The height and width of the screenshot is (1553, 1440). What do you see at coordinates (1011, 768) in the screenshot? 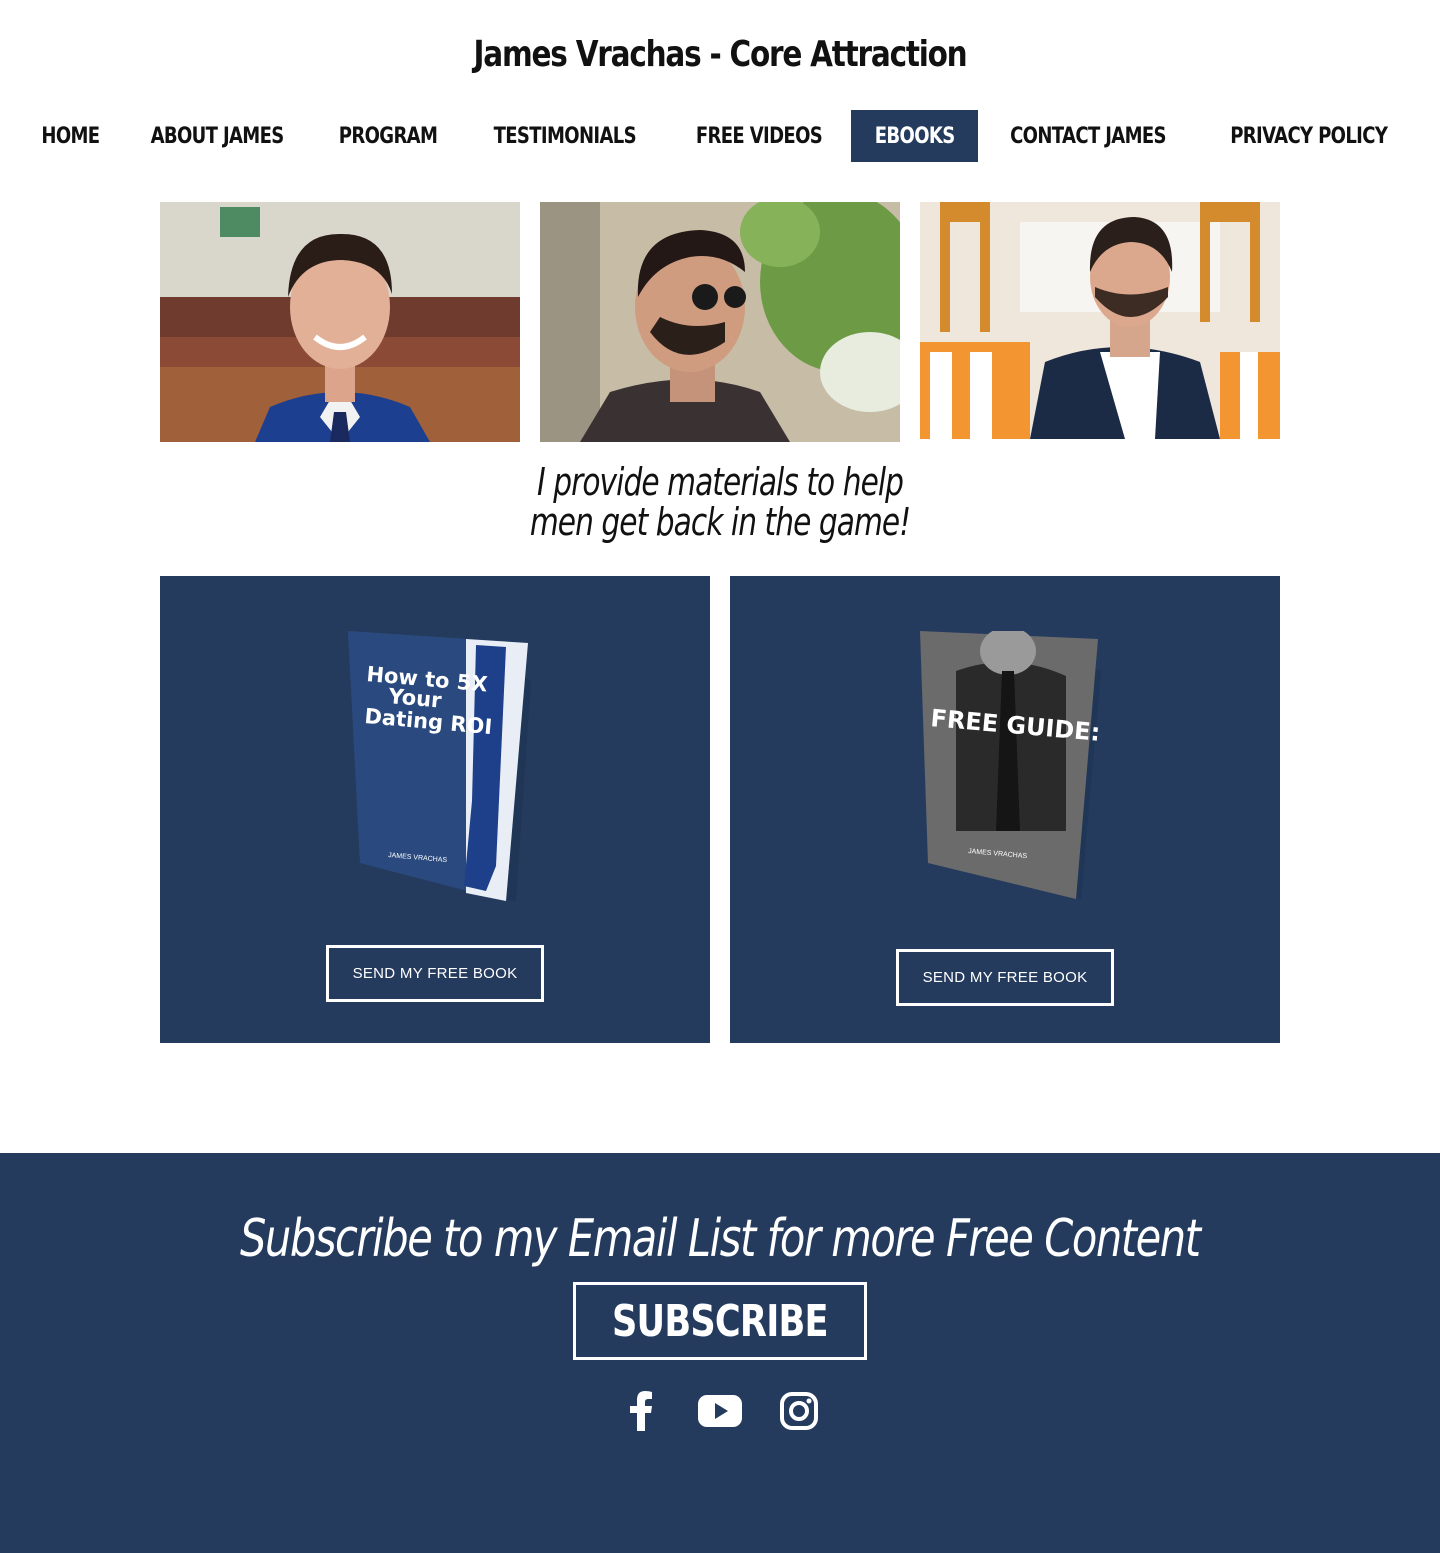
I see `ebook-cover-free-guide: FREE GUIDE: JAMES VRACHAS` at bounding box center [1011, 768].